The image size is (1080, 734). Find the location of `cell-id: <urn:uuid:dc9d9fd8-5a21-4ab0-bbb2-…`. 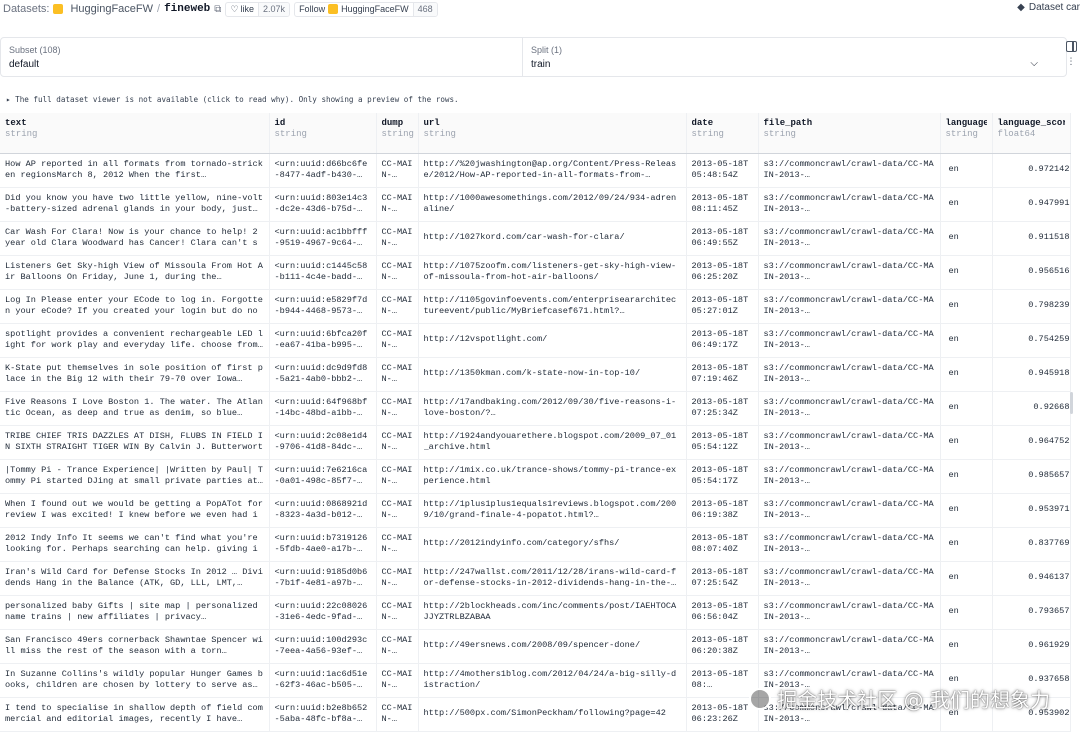

cell-id: <urn:uuid:dc9d9fd8-5a21-4ab0-bbb2-… is located at coordinates (323, 374).